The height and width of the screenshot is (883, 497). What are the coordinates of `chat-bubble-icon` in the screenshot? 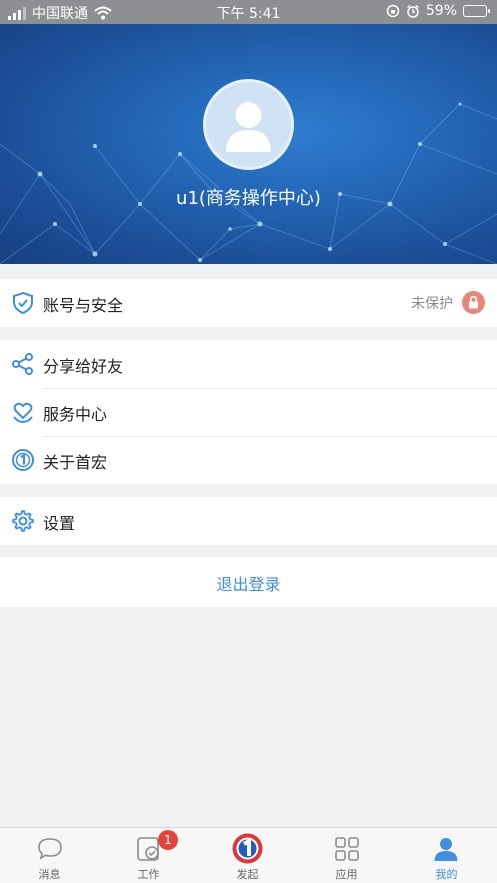 It's located at (50, 849).